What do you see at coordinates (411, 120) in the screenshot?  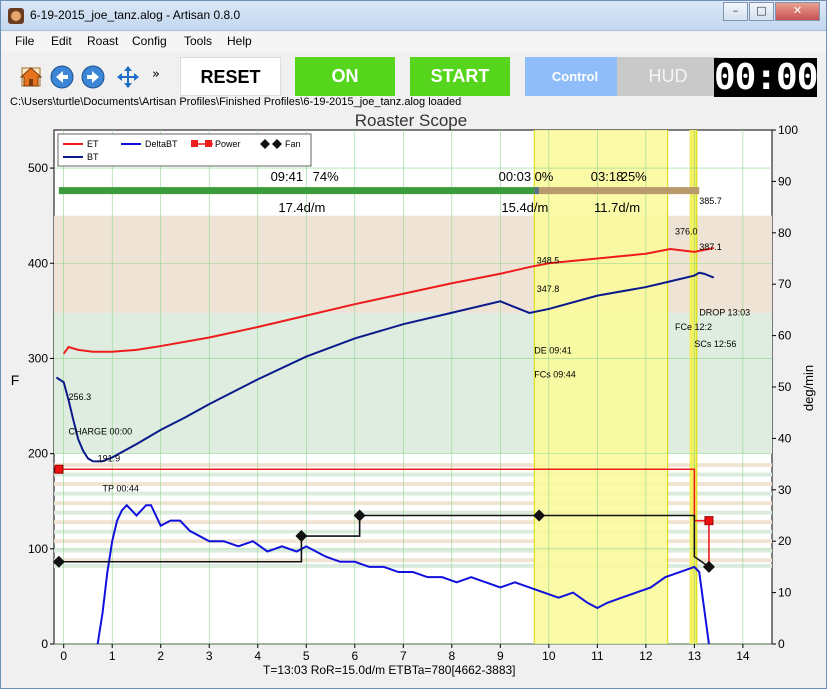 I see `chart-title: Roaster Scope` at bounding box center [411, 120].